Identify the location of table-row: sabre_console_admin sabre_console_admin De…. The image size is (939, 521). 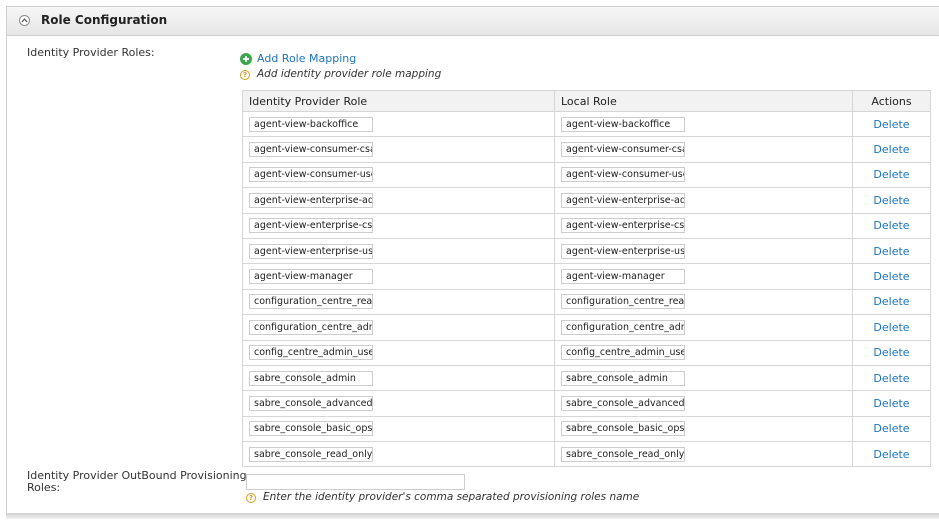
(586, 378).